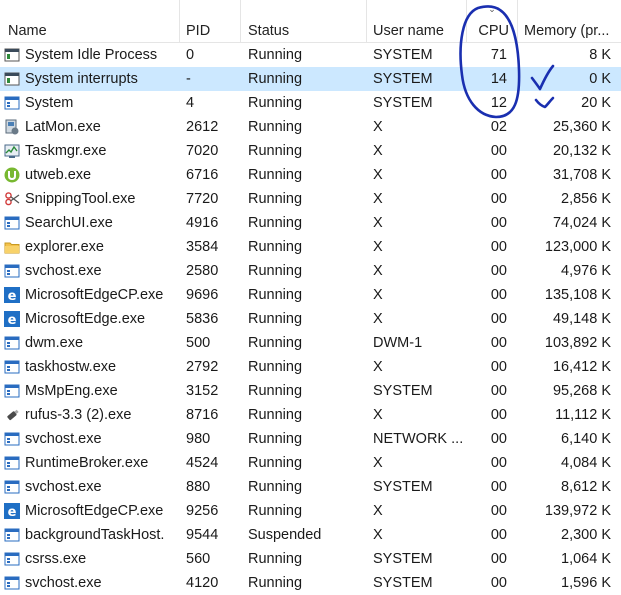  What do you see at coordinates (94, 511) in the screenshot?
I see `process-name: MicrosoftEdgeCP.exe` at bounding box center [94, 511].